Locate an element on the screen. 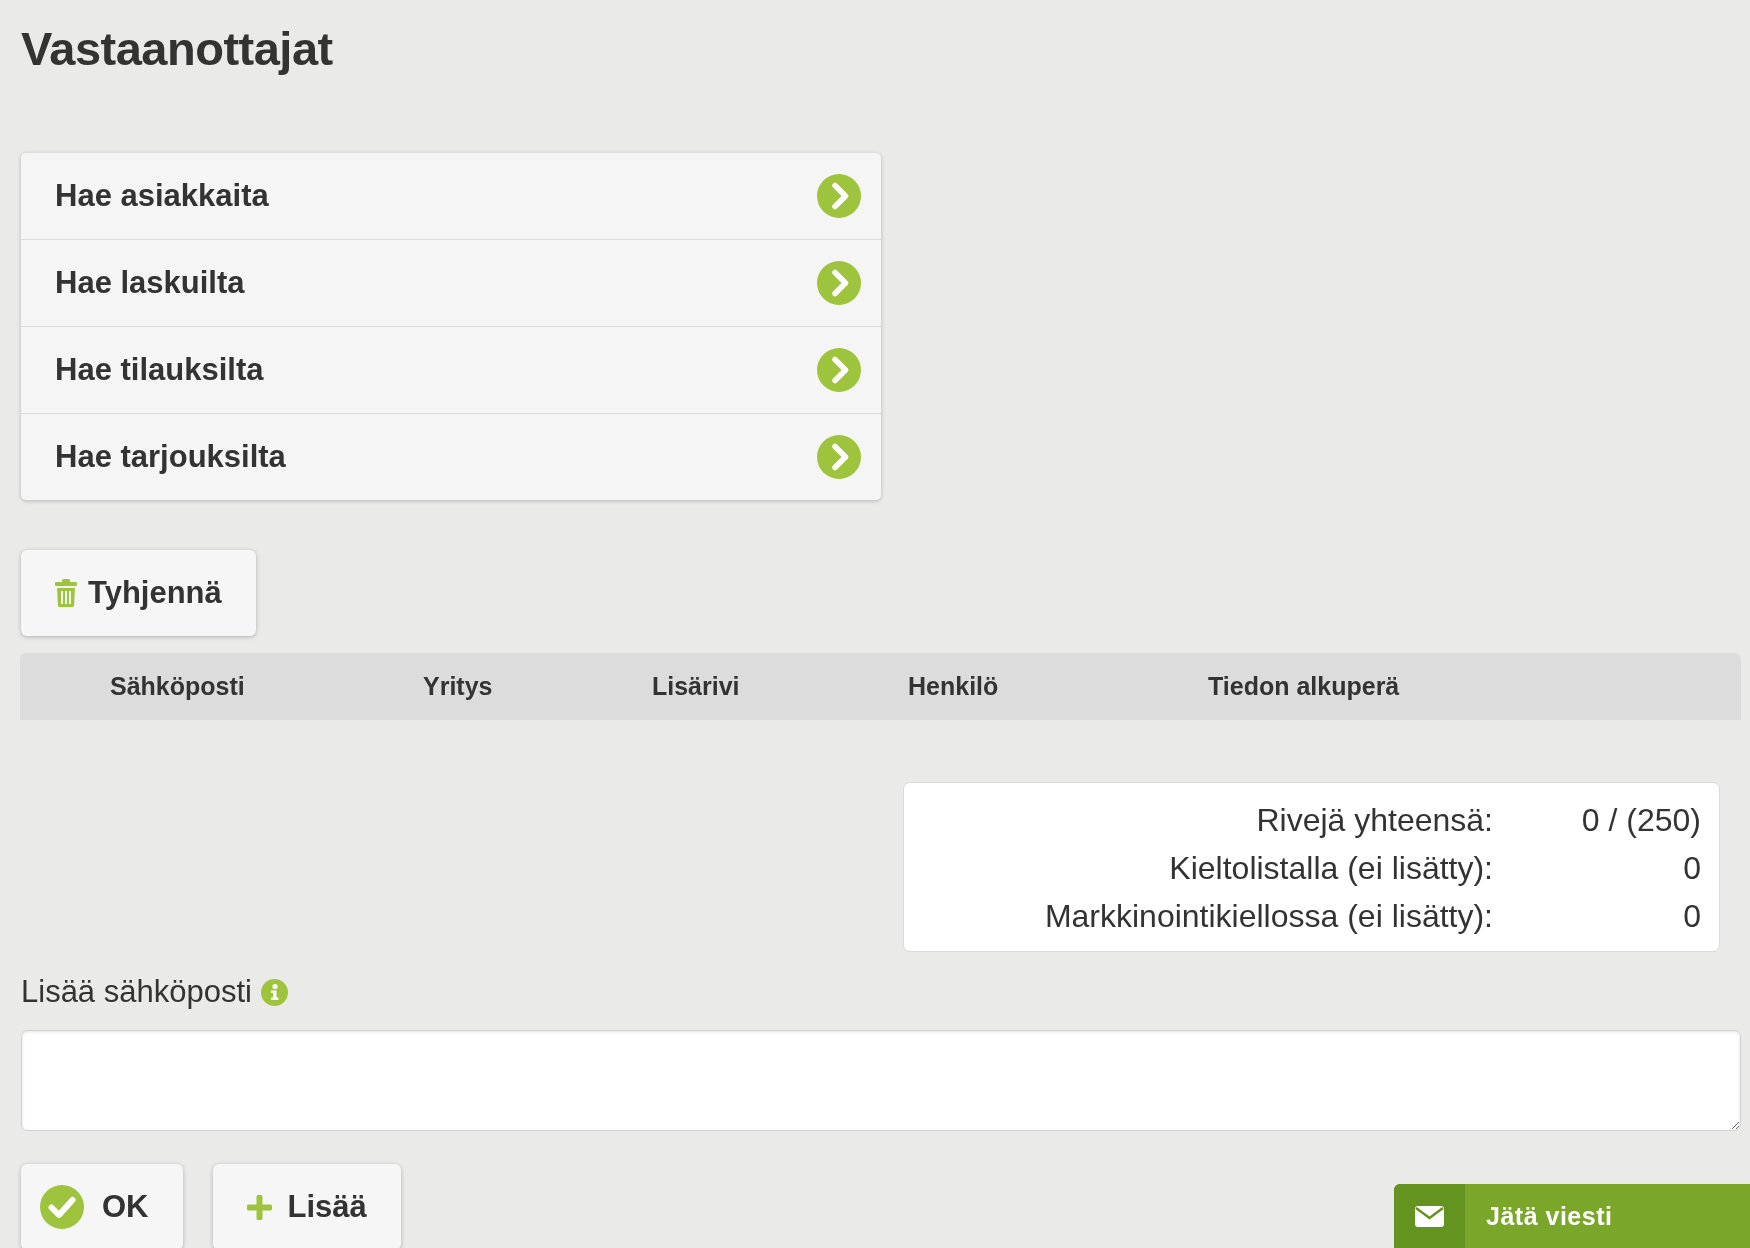  trash-icon is located at coordinates (66, 593).